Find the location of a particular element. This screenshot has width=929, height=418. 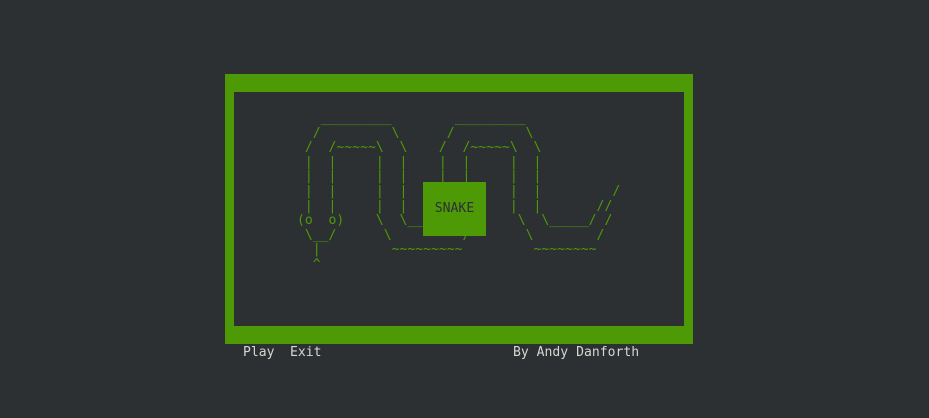

play-menu-item: Play is located at coordinates (259, 353).